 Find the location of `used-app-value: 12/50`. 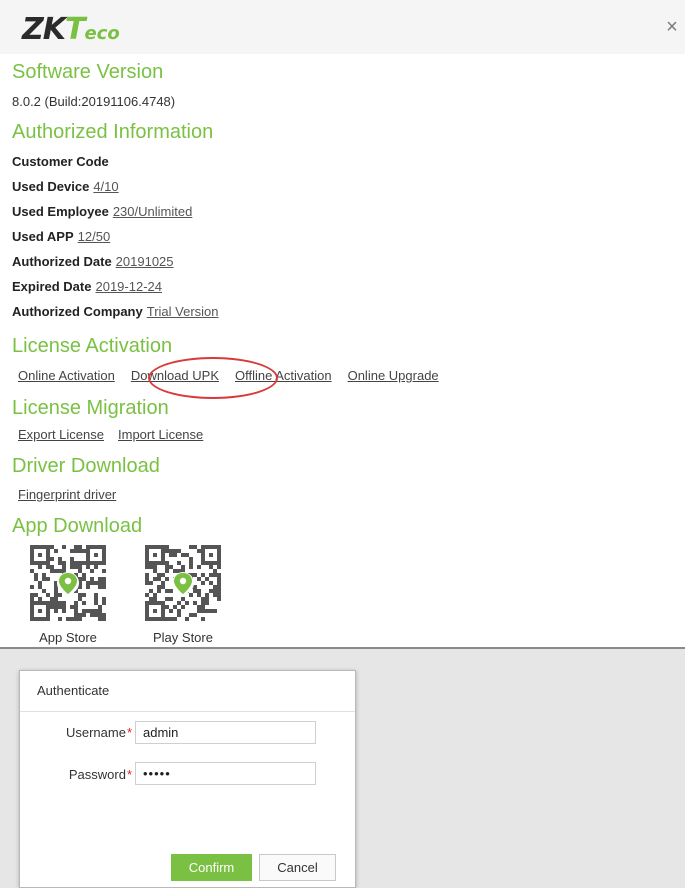

used-app-value: 12/50 is located at coordinates (94, 236).